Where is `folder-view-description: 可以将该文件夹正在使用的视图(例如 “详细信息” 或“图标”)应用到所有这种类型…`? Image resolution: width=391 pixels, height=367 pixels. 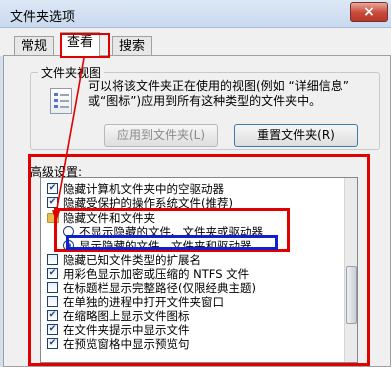
folder-view-description: 可以将该文件夹正在使用的视图(例如 “详细信息” 或“图标”)应用到所有这种类型… is located at coordinates (218, 93).